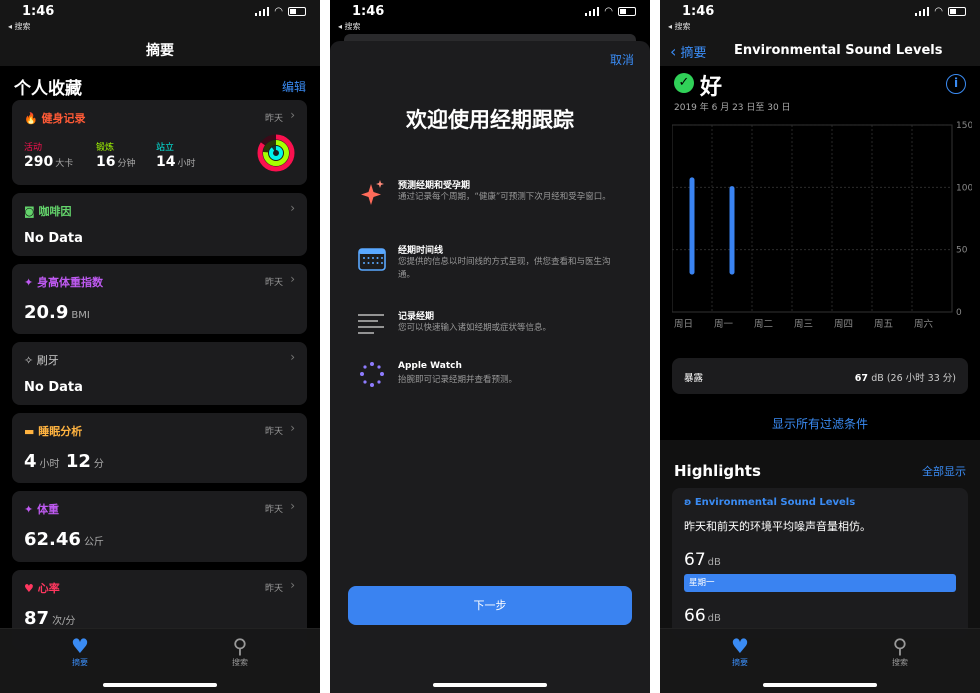 This screenshot has width=980, height=693. What do you see at coordinates (64, 539) in the screenshot?
I see `weight-value: 62.46 公斤` at bounding box center [64, 539].